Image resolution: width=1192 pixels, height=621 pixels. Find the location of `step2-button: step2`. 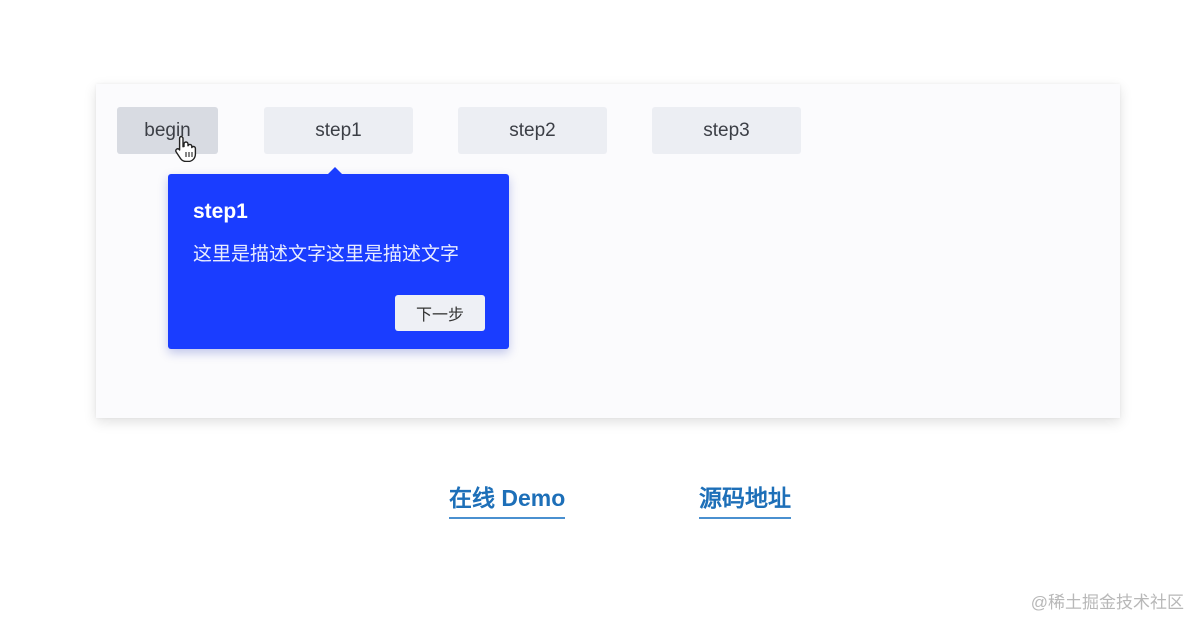

step2-button: step2 is located at coordinates (532, 130).